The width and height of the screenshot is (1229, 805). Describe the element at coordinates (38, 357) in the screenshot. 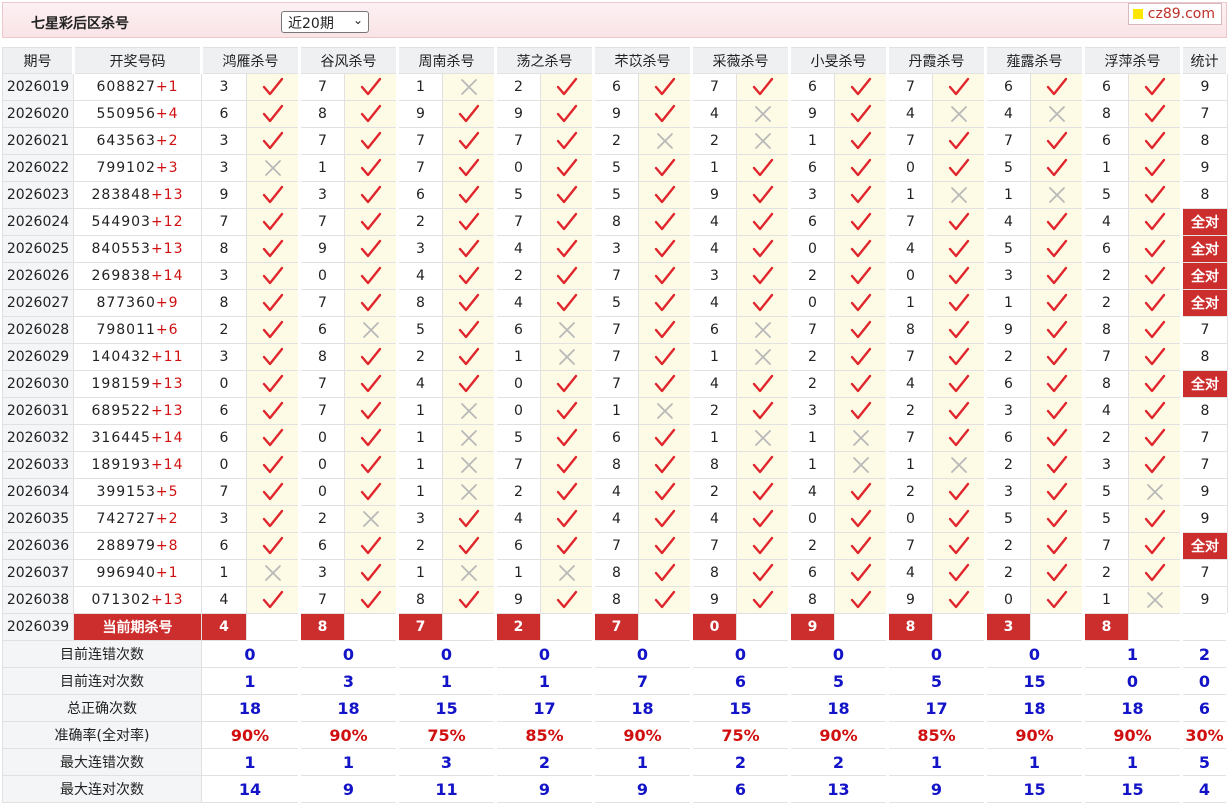

I see `period-cell: 2026029` at that location.